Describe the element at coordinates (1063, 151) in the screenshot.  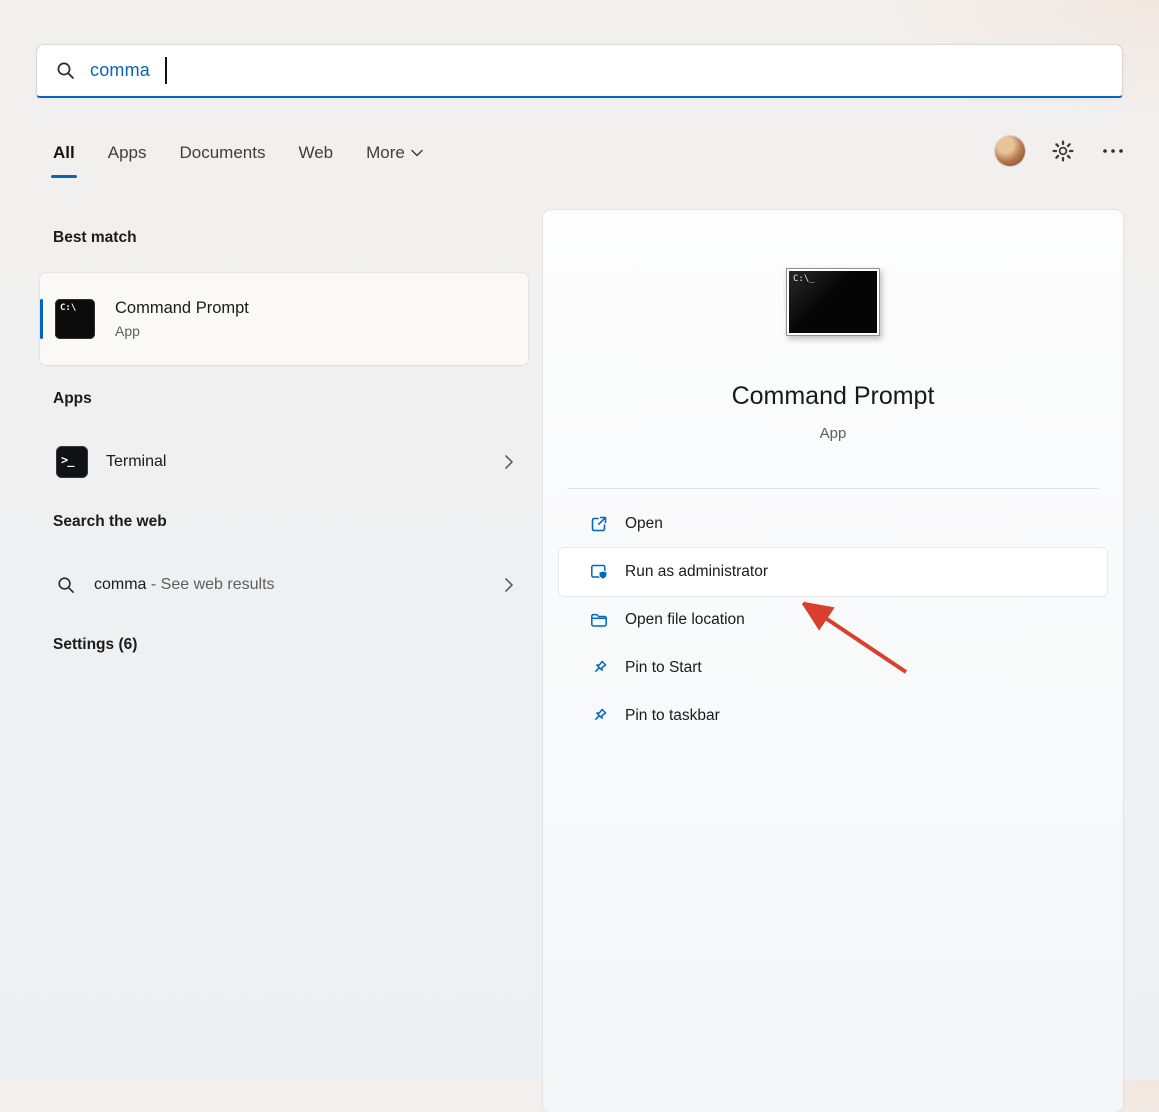
I see `settings-gear-icon` at that location.